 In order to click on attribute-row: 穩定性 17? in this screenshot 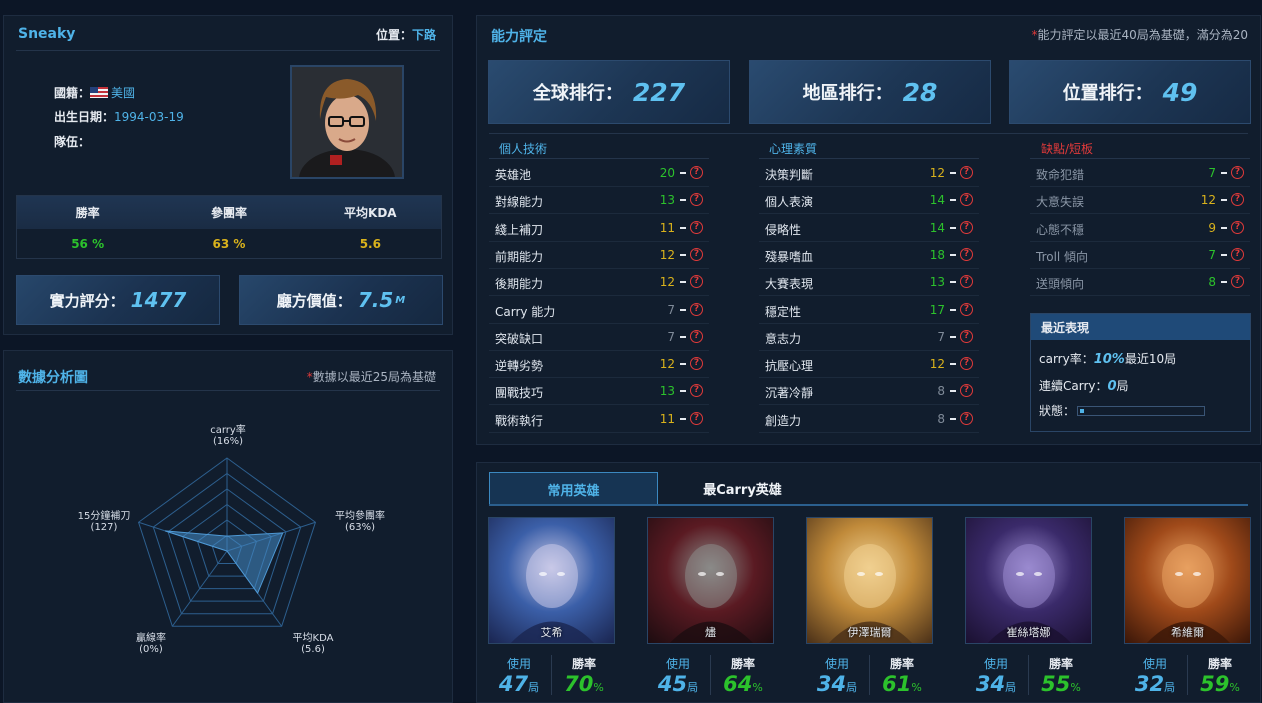, I will do `click(869, 310)`.